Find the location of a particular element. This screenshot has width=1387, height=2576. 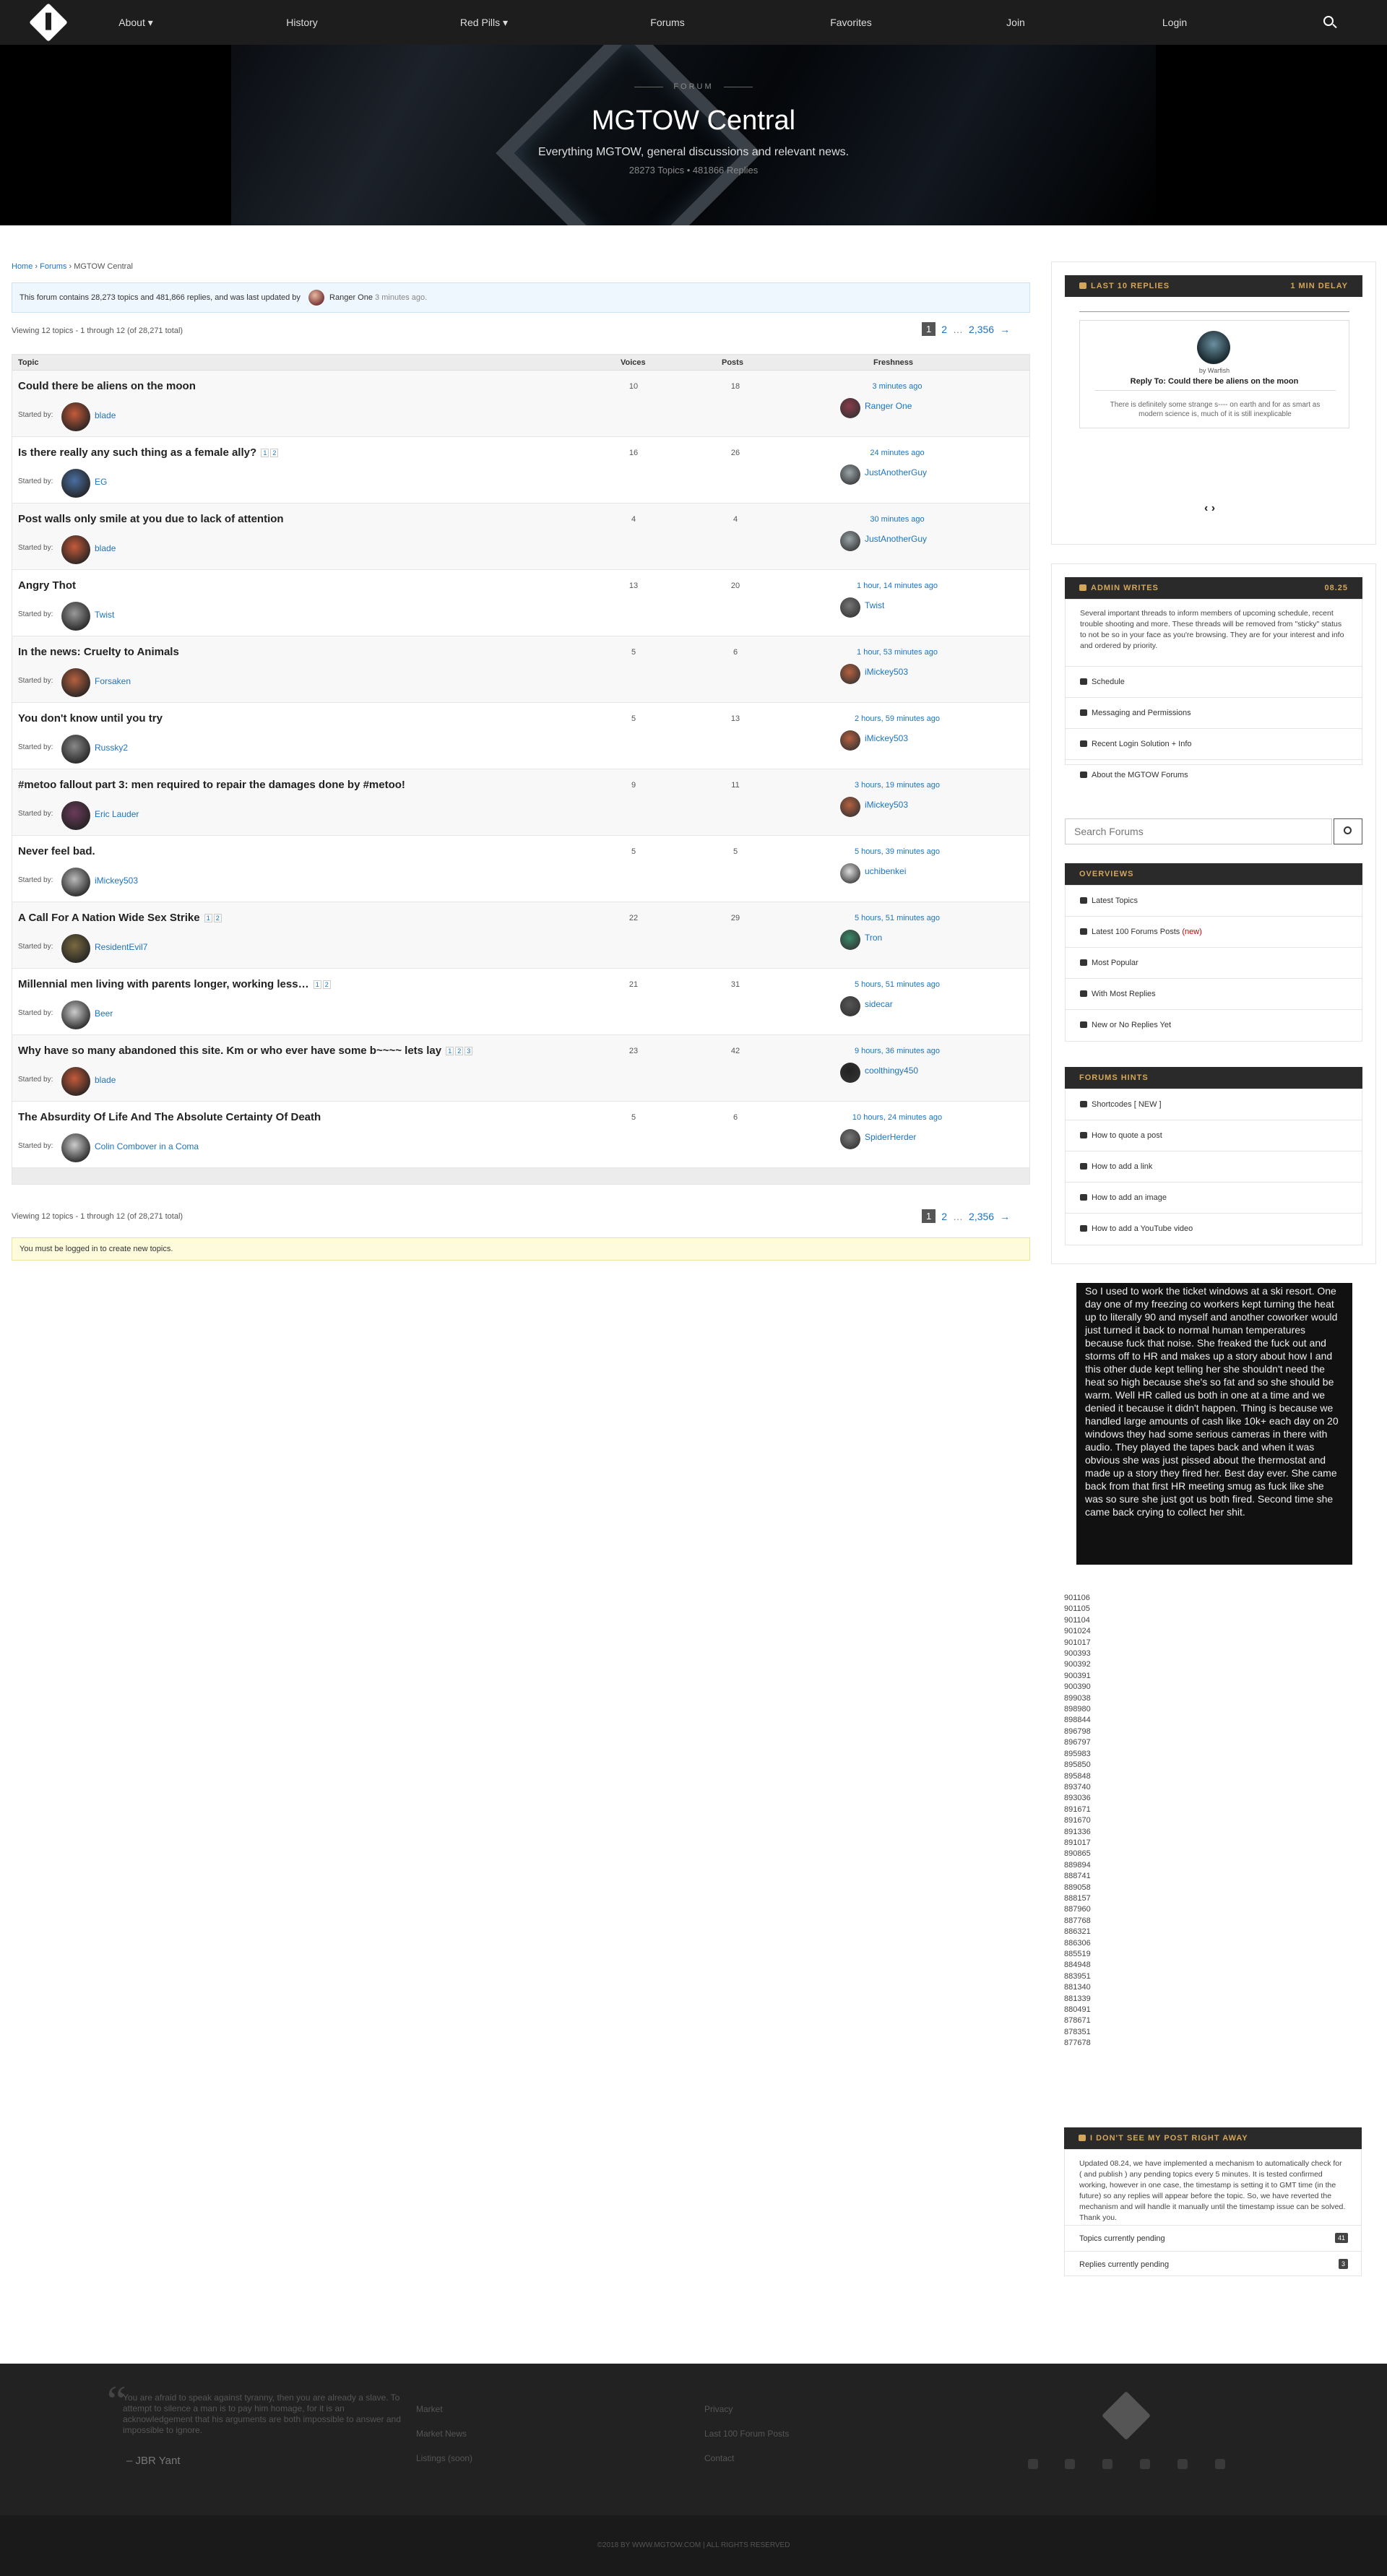

topic-title-link: Never feel bad. is located at coordinates (56, 851).